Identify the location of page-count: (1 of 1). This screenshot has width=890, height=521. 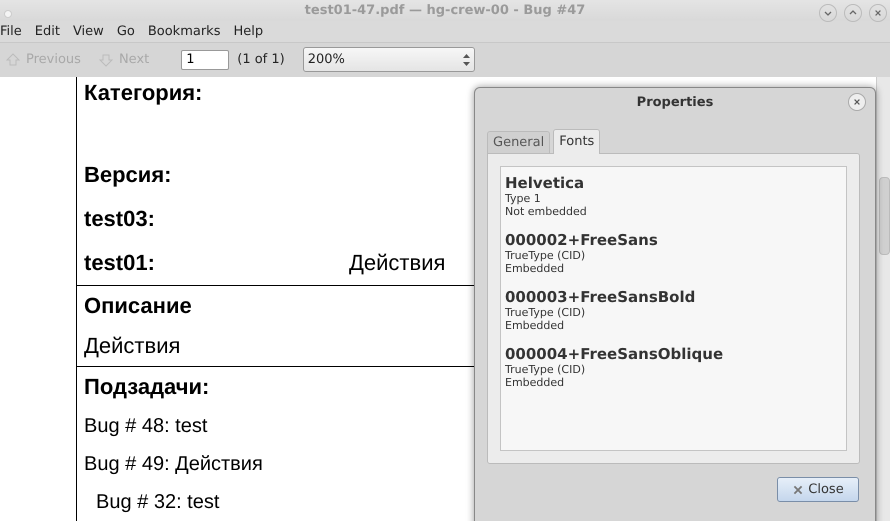
(261, 60).